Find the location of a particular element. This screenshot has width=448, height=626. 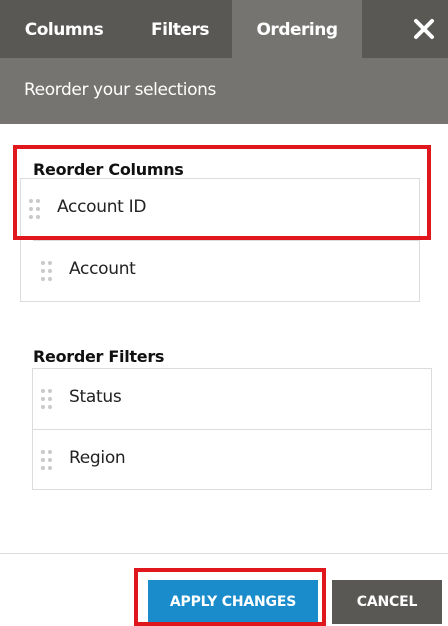

subheader: Reorder your selections is located at coordinates (224, 91).